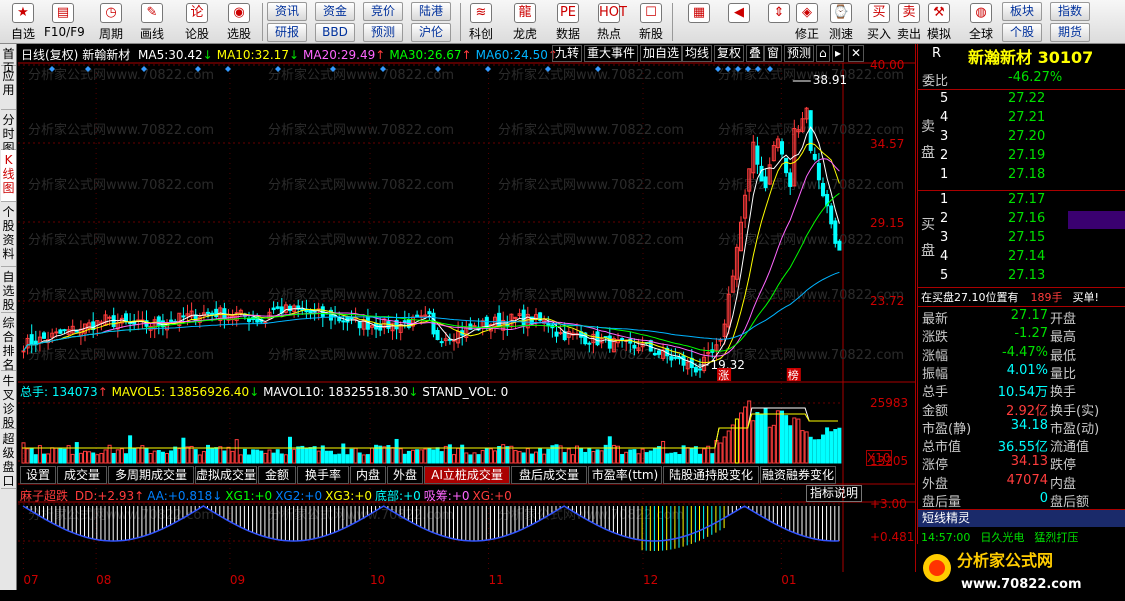 Image resolution: width=1125 pixels, height=601 pixels. Describe the element at coordinates (568, 22) in the screenshot. I see `tb2-button-2: PE 数据` at that location.